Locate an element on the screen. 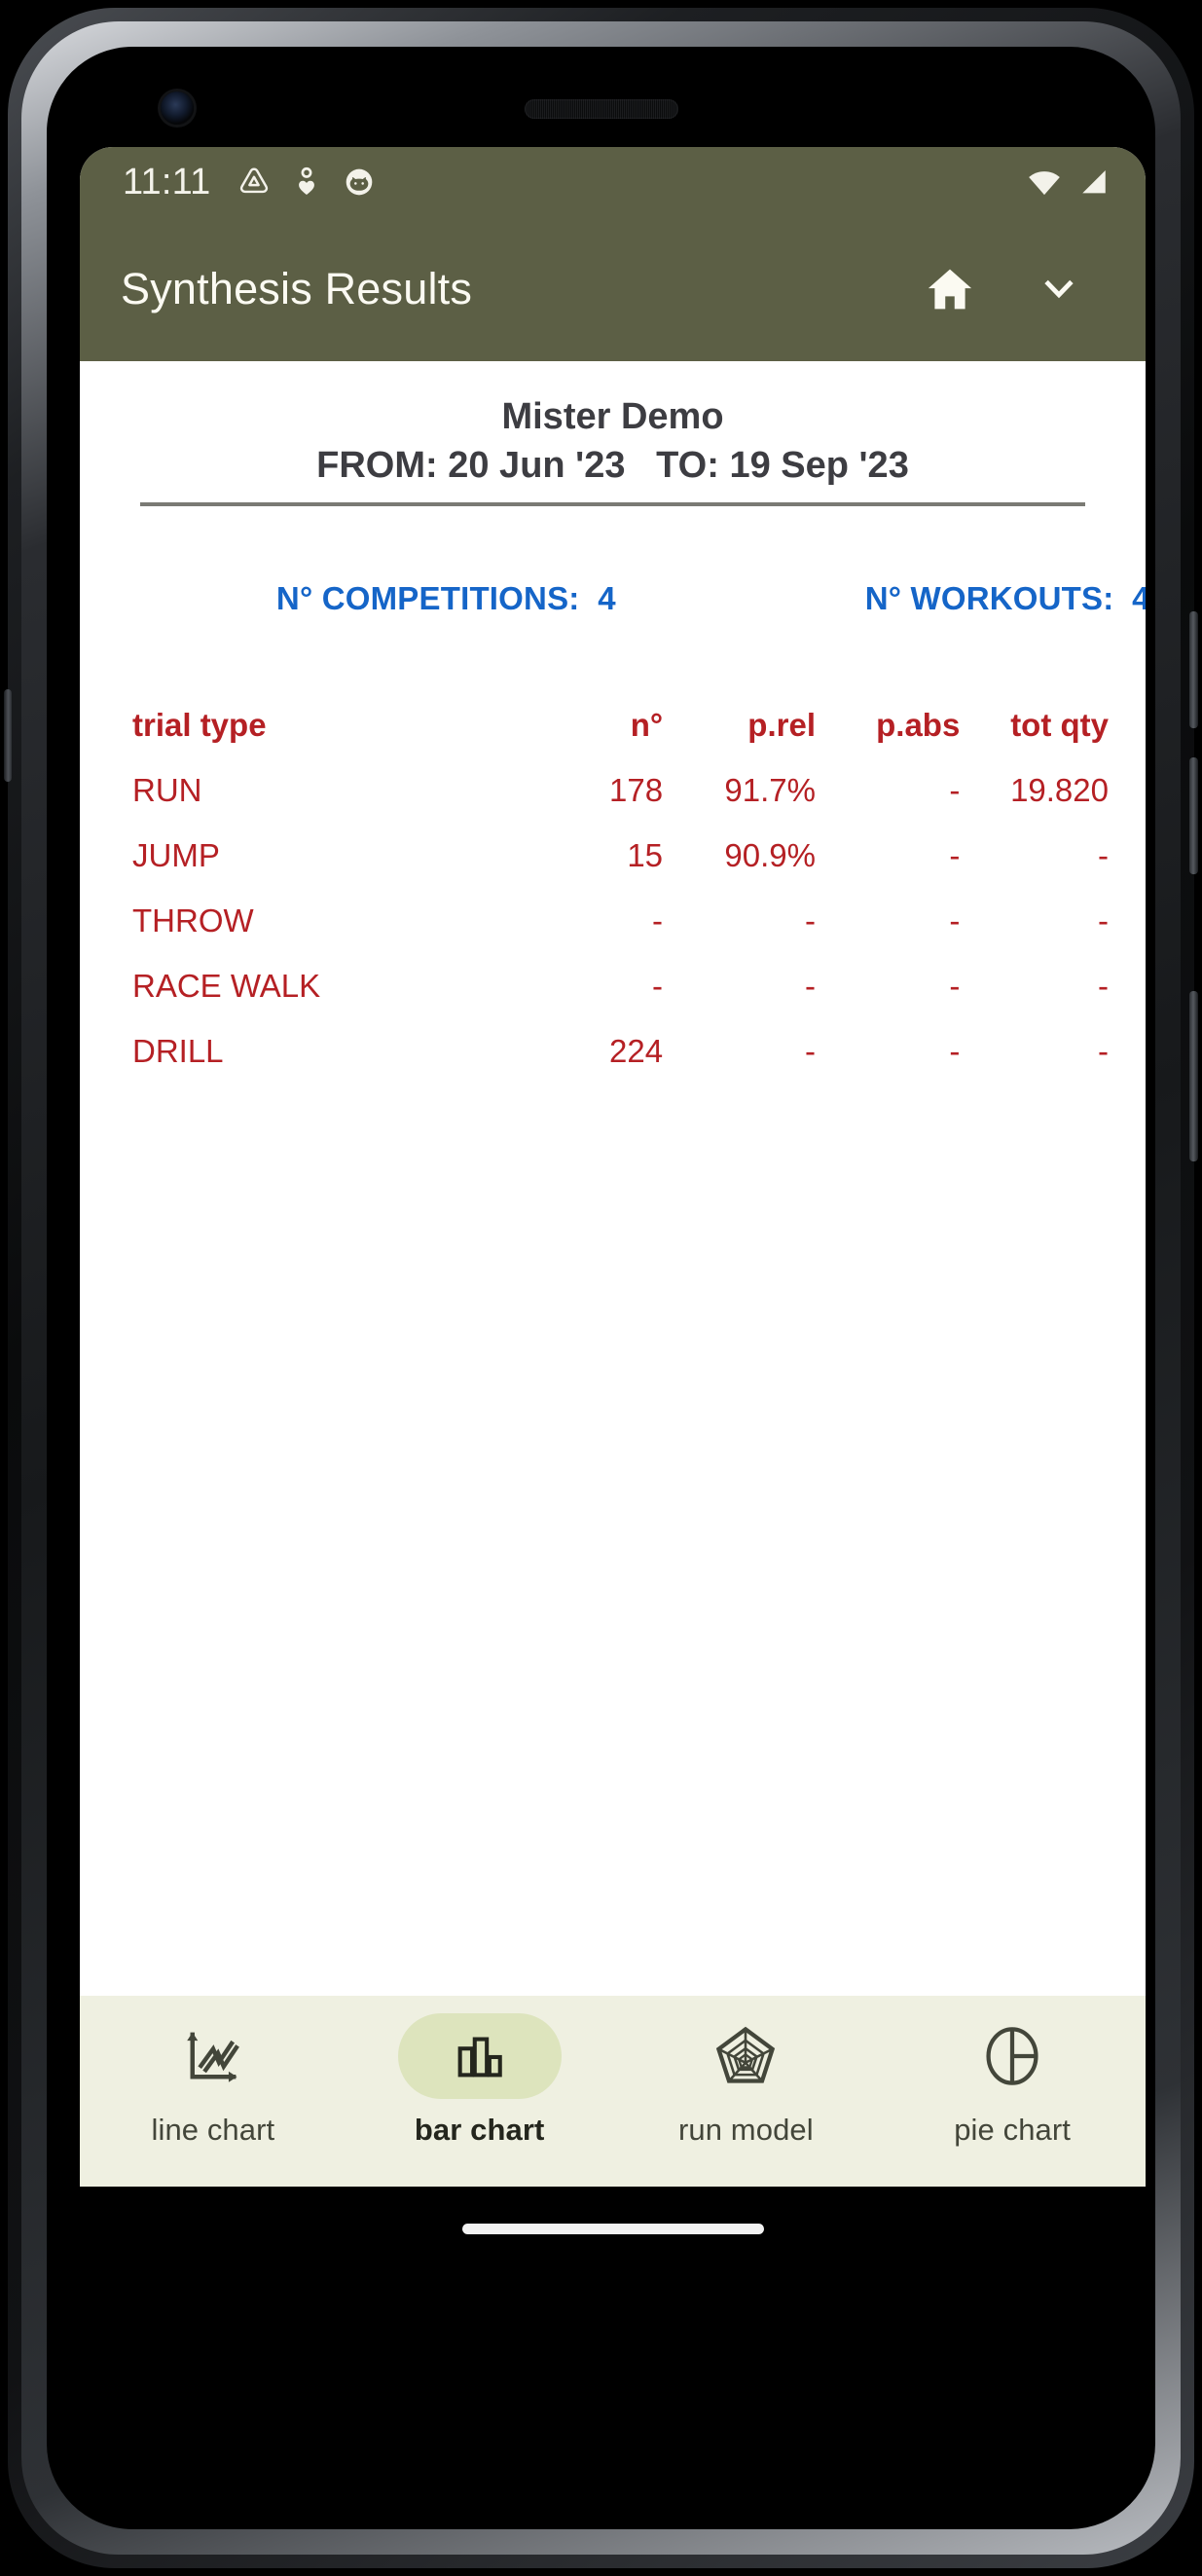 The height and width of the screenshot is (2576, 1202). cell-trial-type: JUMP is located at coordinates (176, 855).